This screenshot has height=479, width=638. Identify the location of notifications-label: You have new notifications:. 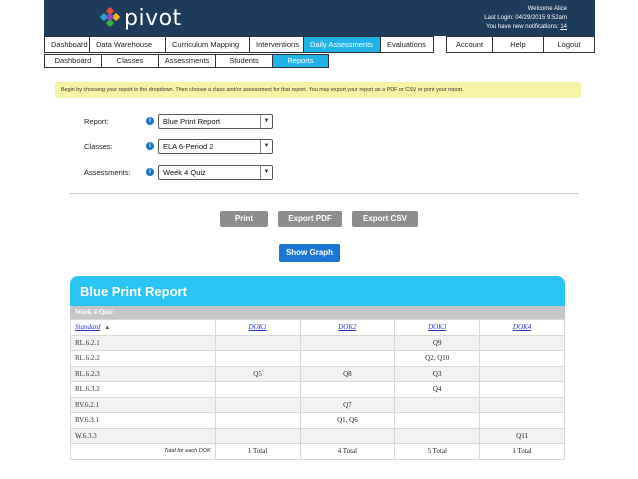
(522, 27).